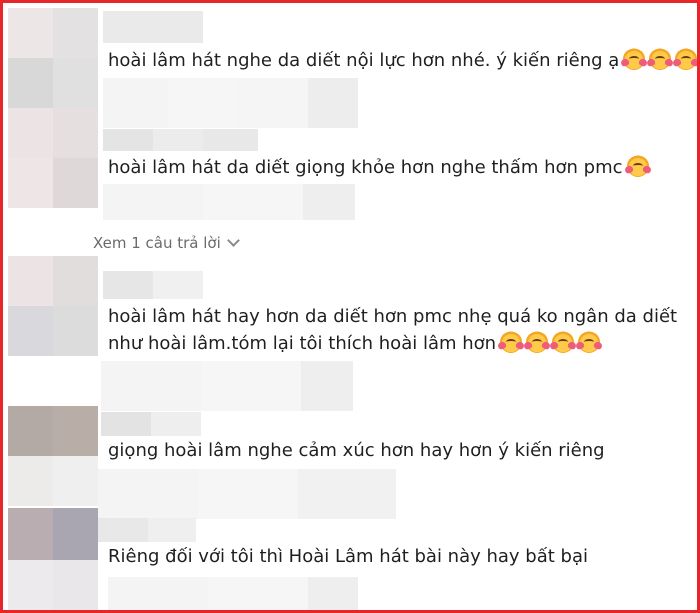 This screenshot has height=613, width=700. Describe the element at coordinates (166, 243) in the screenshot. I see `view-replies-link: Xem 1 câu trả lời` at that location.